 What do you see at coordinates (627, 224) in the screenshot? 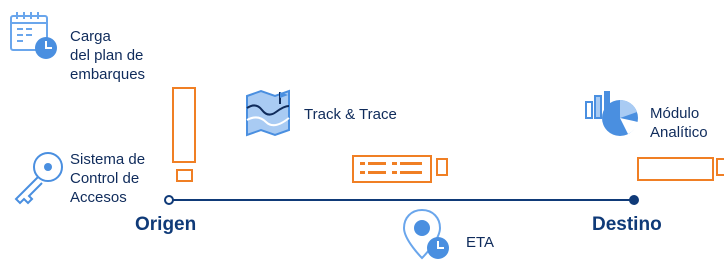
I see `destination-label: Destino` at bounding box center [627, 224].